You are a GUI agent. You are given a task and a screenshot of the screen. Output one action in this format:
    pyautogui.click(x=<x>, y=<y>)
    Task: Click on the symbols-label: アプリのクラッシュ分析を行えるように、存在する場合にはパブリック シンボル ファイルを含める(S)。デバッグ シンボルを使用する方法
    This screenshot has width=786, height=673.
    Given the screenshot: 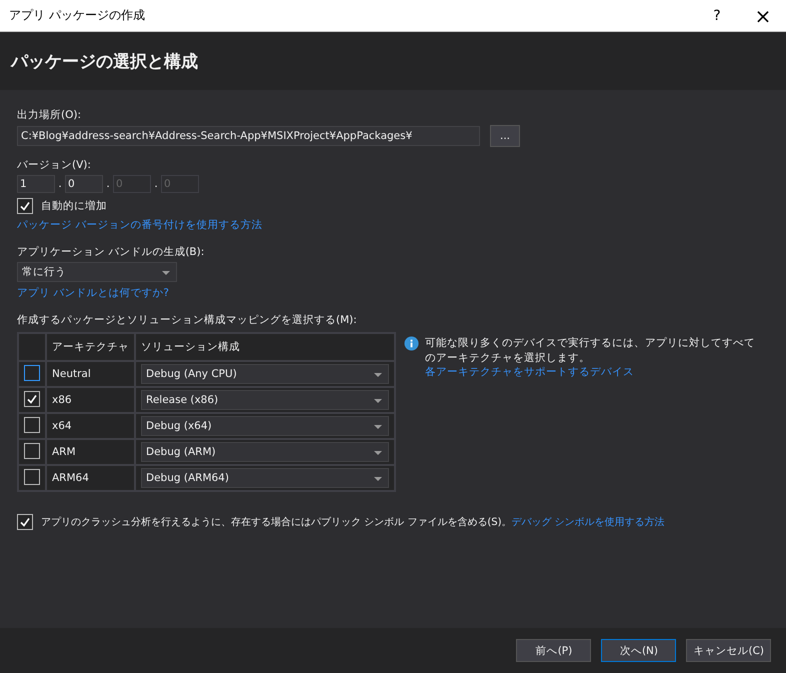 What is the action you would take?
    pyautogui.click(x=353, y=522)
    